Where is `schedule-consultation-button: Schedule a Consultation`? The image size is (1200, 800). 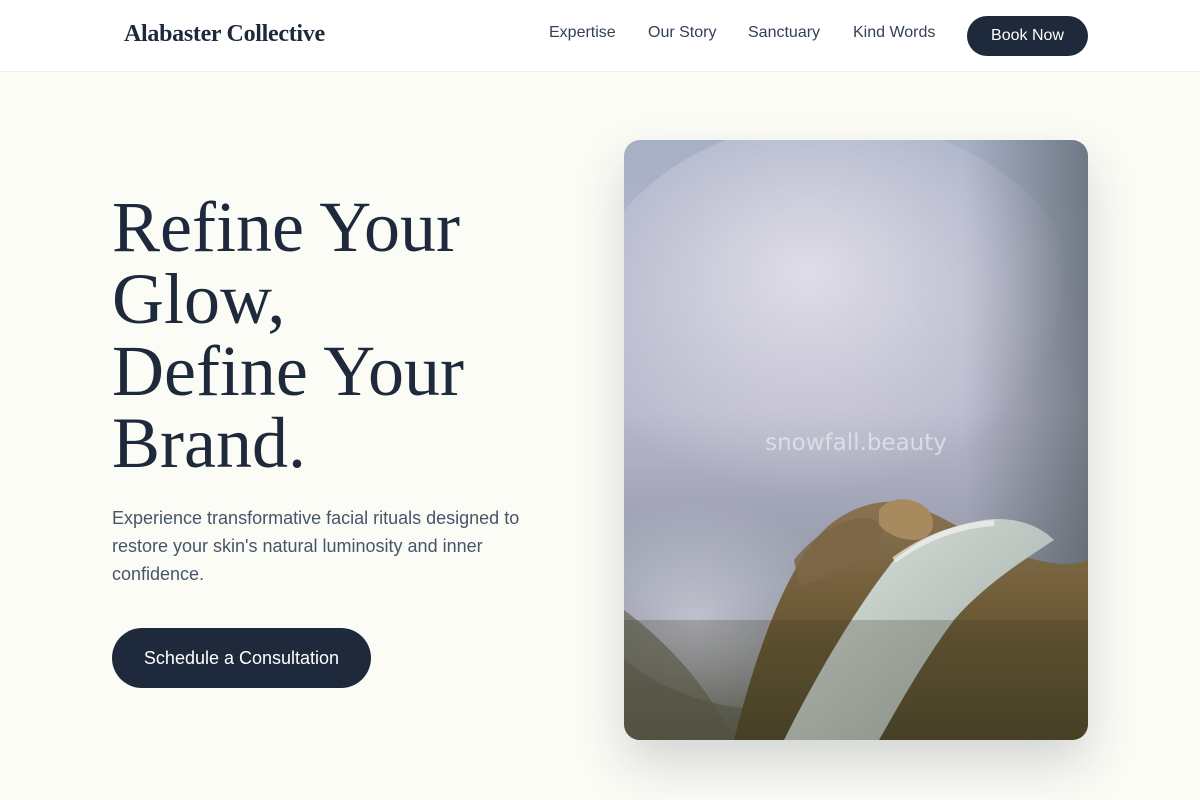 schedule-consultation-button: Schedule a Consultation is located at coordinates (241, 658).